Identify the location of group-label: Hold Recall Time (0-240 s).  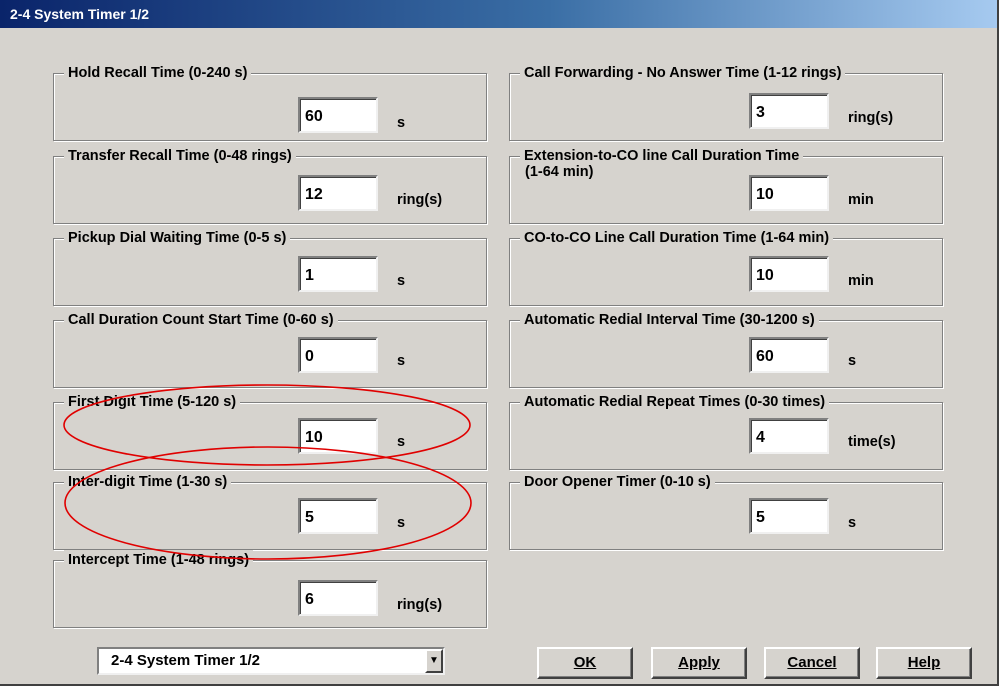
(158, 73).